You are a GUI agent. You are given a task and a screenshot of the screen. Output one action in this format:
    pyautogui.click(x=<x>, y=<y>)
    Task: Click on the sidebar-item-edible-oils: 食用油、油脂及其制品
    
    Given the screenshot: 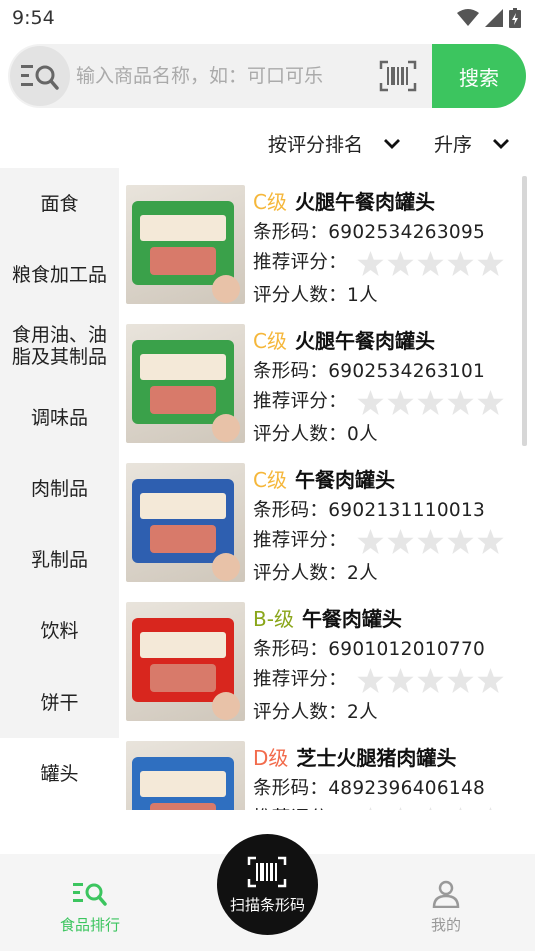 What is the action you would take?
    pyautogui.click(x=59, y=346)
    